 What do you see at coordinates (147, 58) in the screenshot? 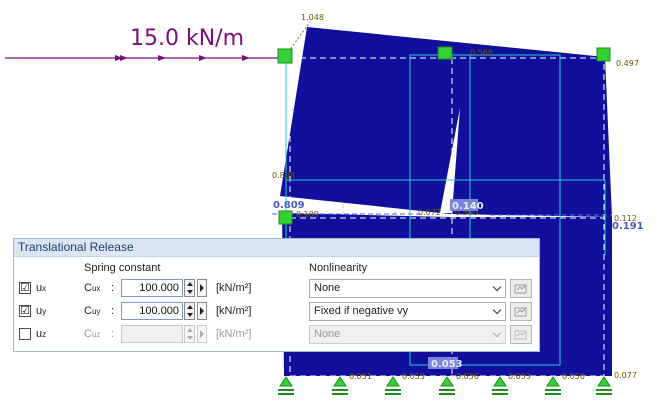
I see `line-load` at bounding box center [147, 58].